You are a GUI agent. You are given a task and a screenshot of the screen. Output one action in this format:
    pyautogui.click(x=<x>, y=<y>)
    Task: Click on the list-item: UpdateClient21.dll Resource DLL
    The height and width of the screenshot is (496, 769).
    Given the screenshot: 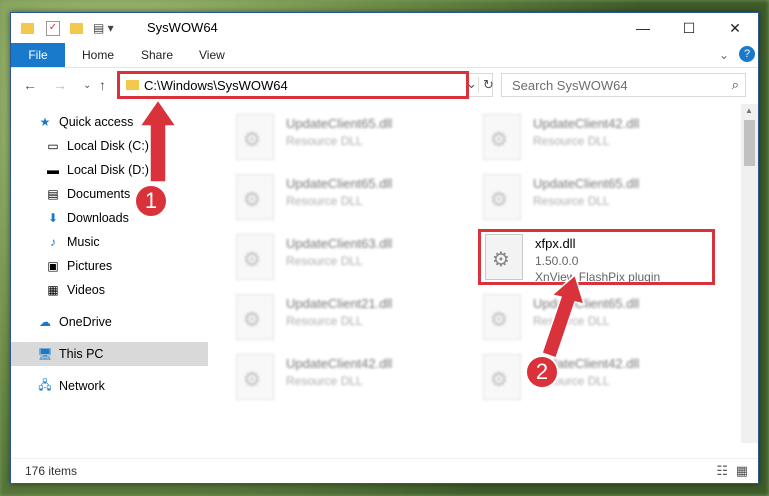 What is the action you would take?
    pyautogui.click(x=352, y=318)
    